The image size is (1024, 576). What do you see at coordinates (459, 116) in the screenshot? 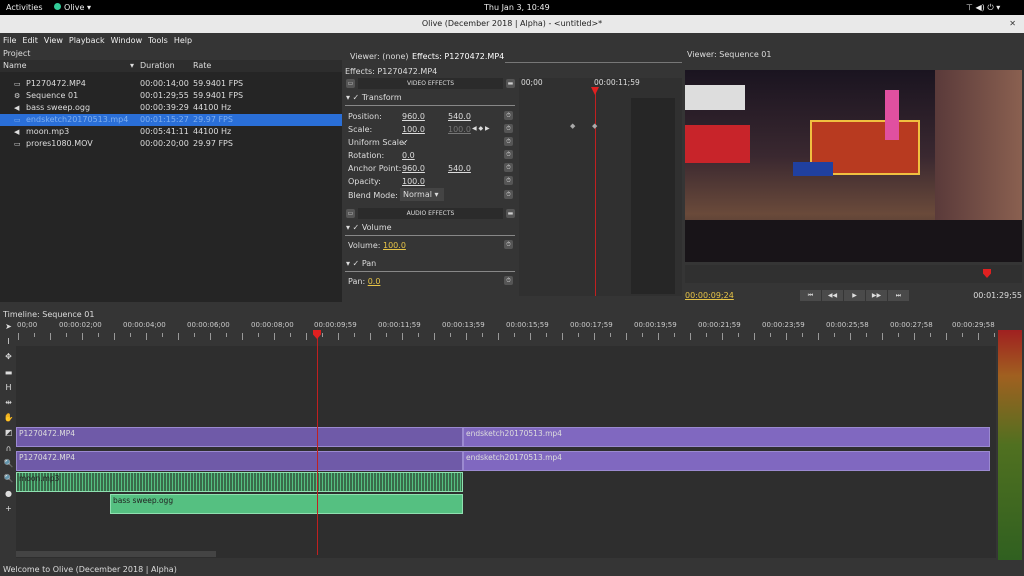
I see `position-y-field: 540.0` at bounding box center [459, 116].